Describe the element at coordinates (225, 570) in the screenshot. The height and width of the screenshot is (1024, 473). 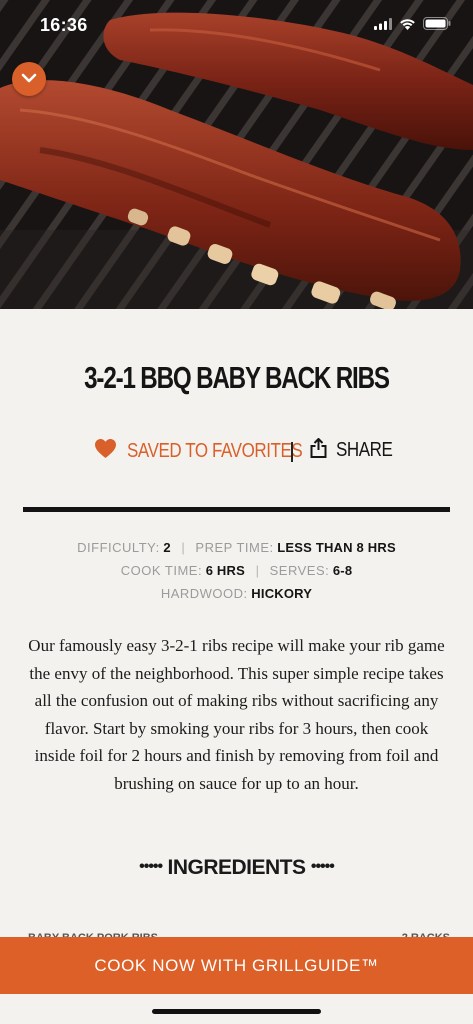
I see `cook-time-value: 6 HRS` at that location.